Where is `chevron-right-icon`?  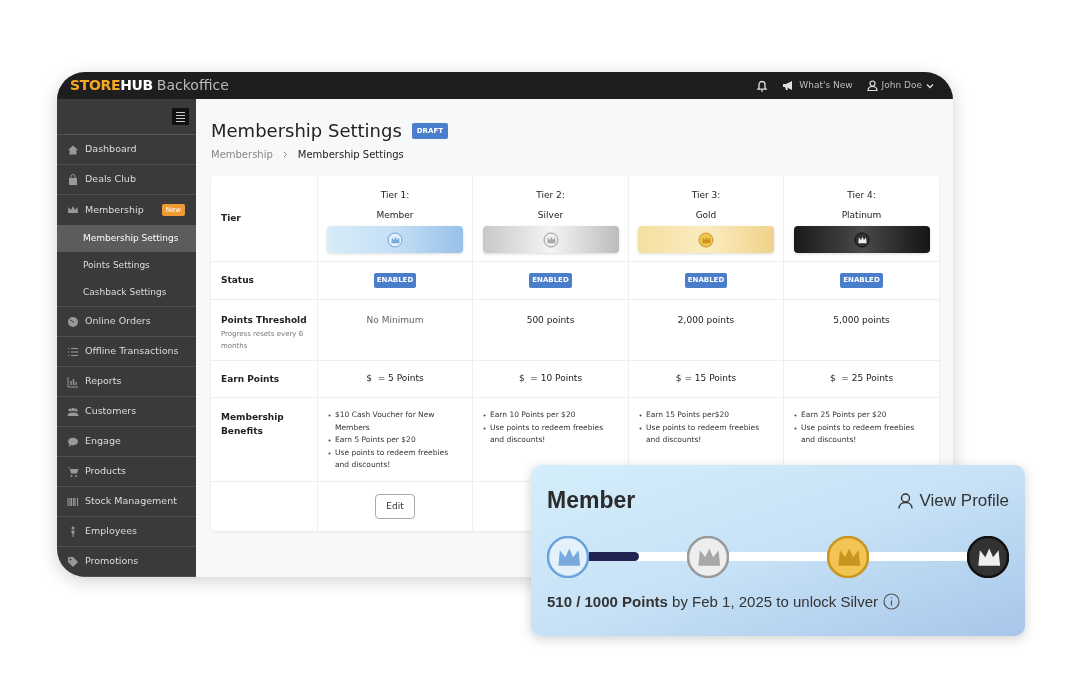
chevron-right-icon is located at coordinates (285, 154).